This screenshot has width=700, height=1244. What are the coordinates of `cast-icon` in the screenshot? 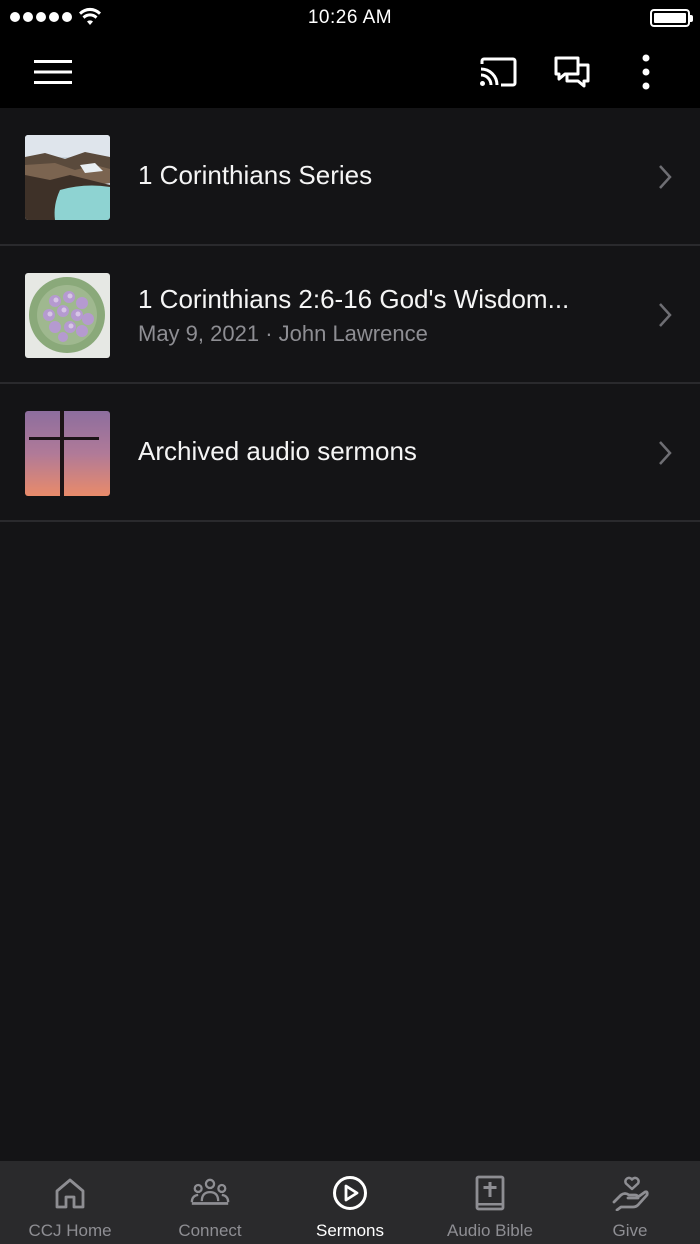 It's located at (498, 72).